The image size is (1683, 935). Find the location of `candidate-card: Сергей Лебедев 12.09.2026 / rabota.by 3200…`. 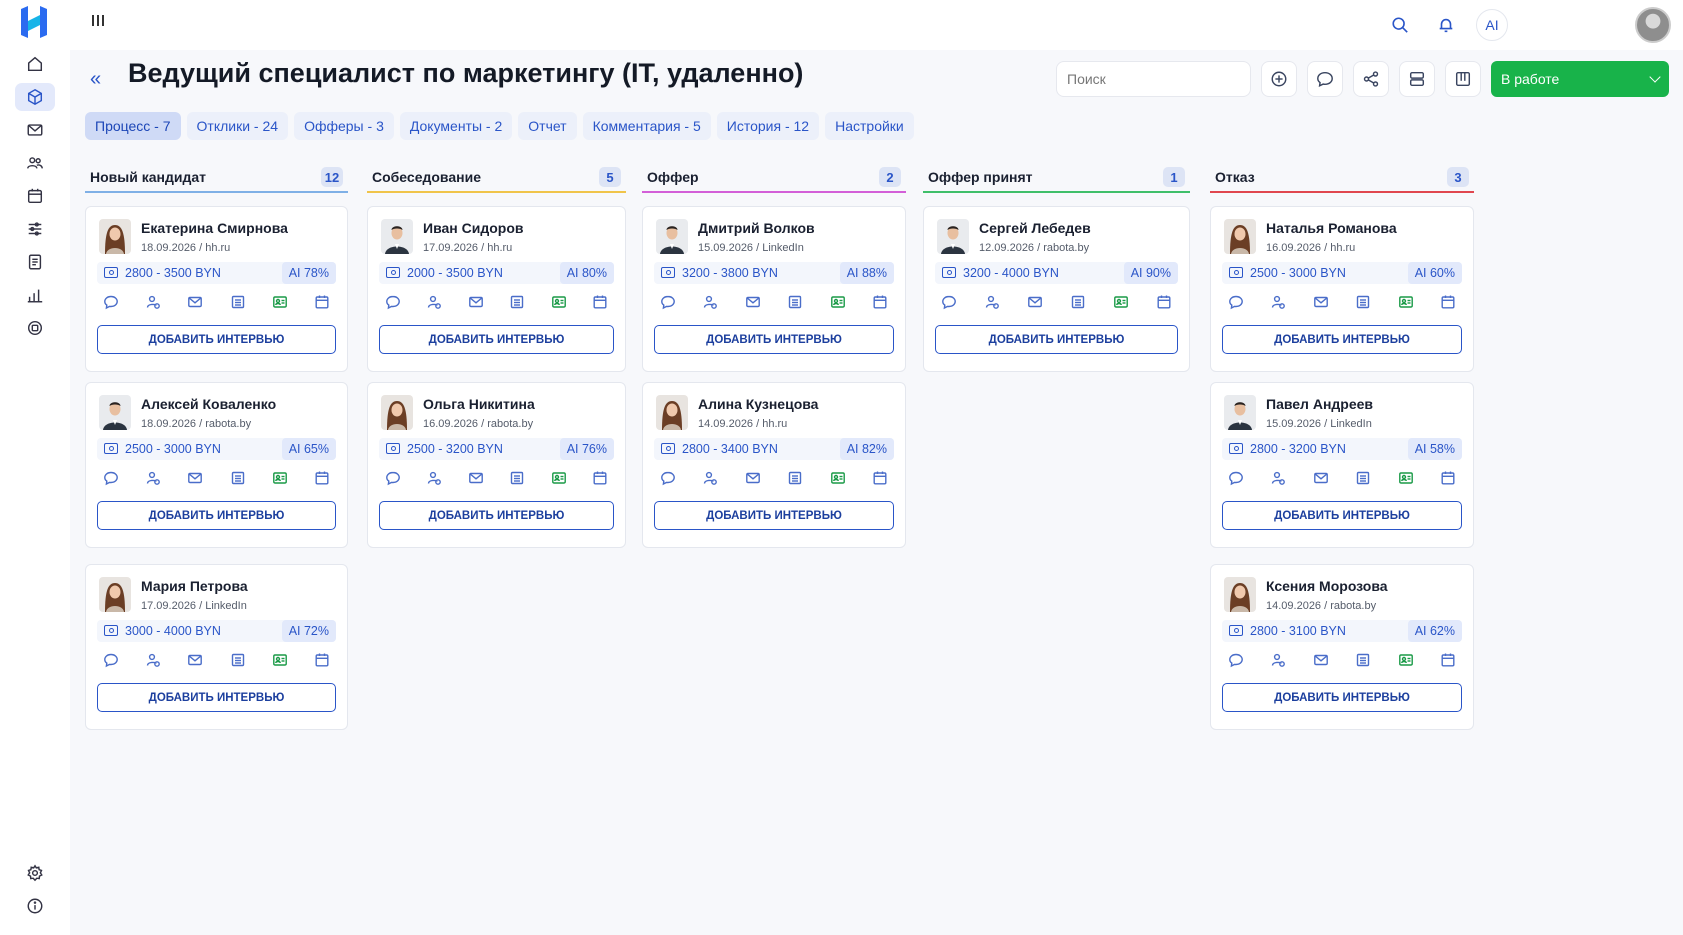

candidate-card: Сергей Лебедев 12.09.2026 / rabota.by 3200… is located at coordinates (1056, 289).